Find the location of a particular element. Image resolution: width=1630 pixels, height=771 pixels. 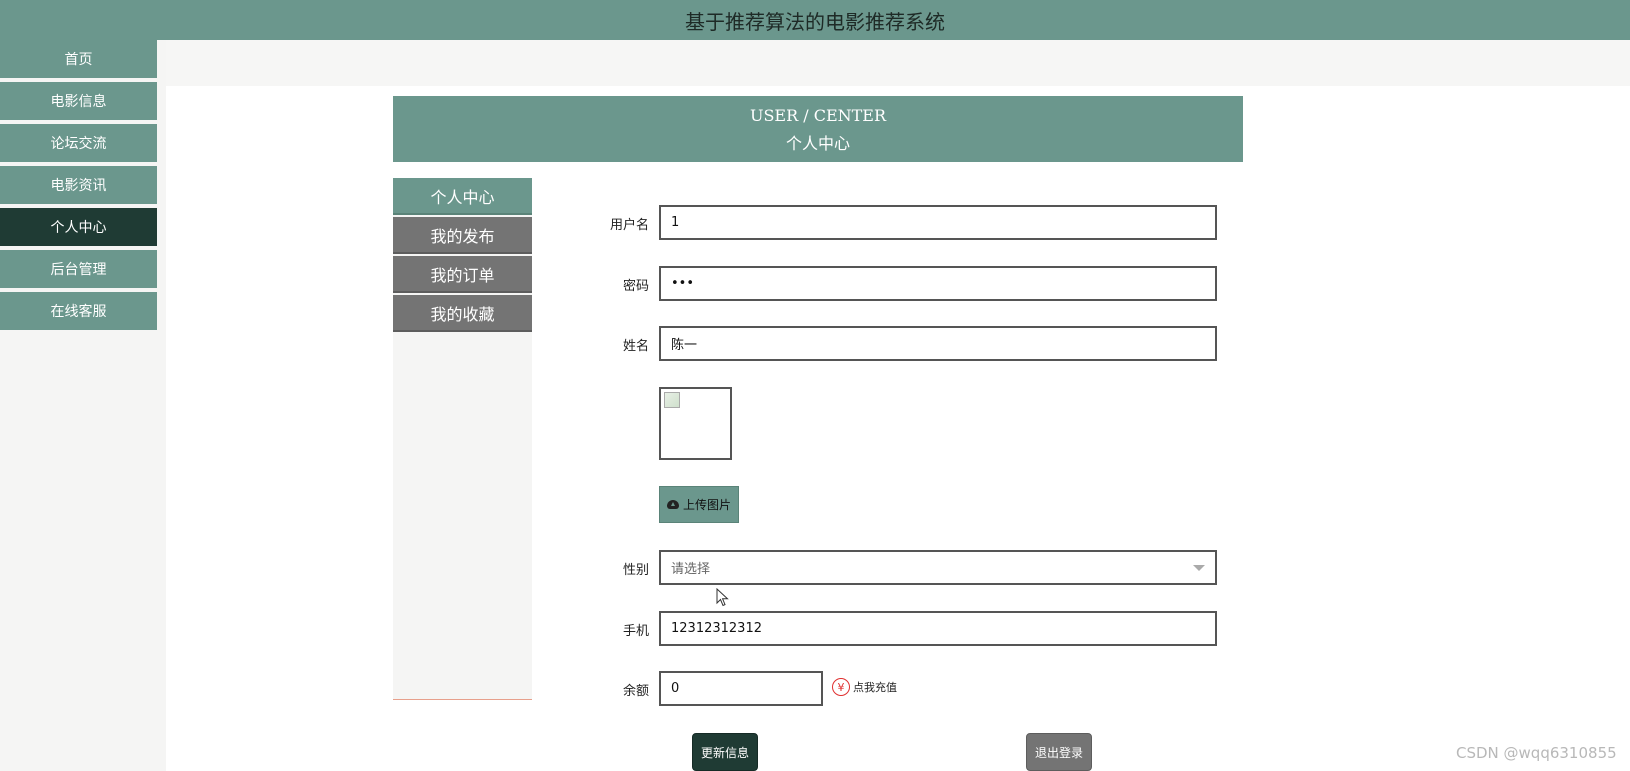

balance-field: 0 is located at coordinates (741, 688).